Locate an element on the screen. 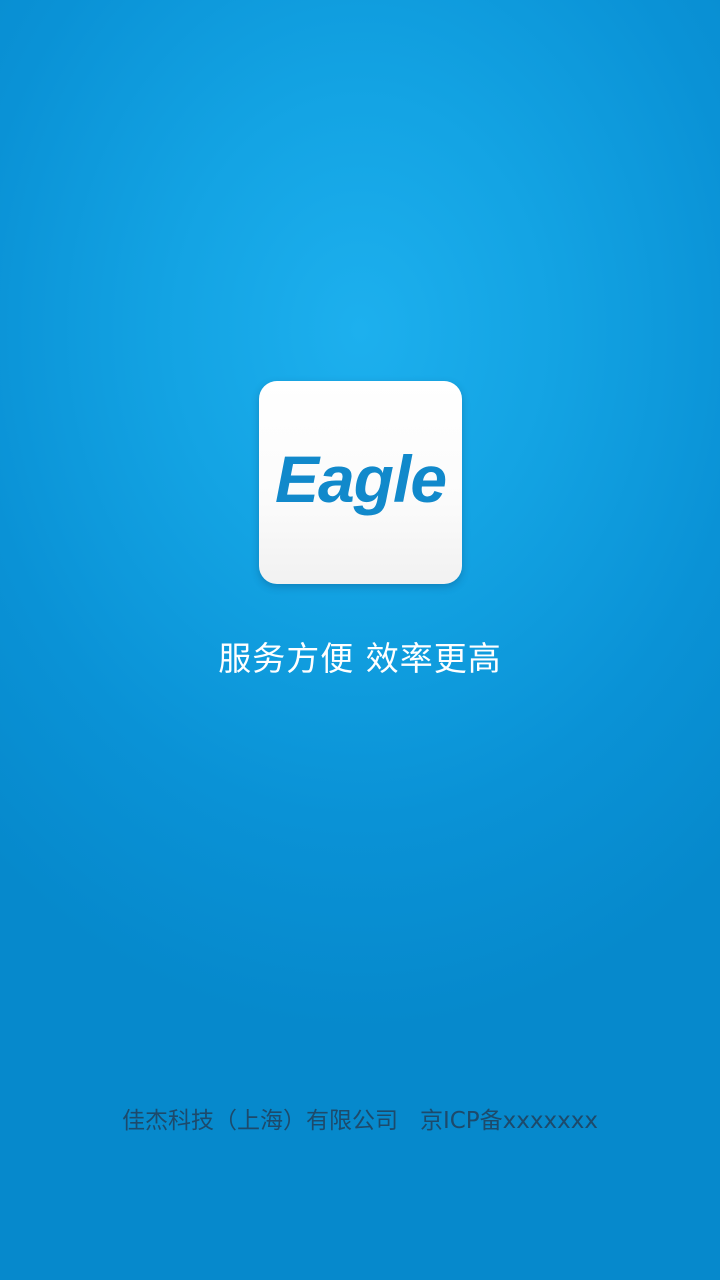 This screenshot has width=720, height=1280. footer-copyright: 佳杰科技（上海）有限公司 京ICP备xxxxxxx is located at coordinates (360, 1121).